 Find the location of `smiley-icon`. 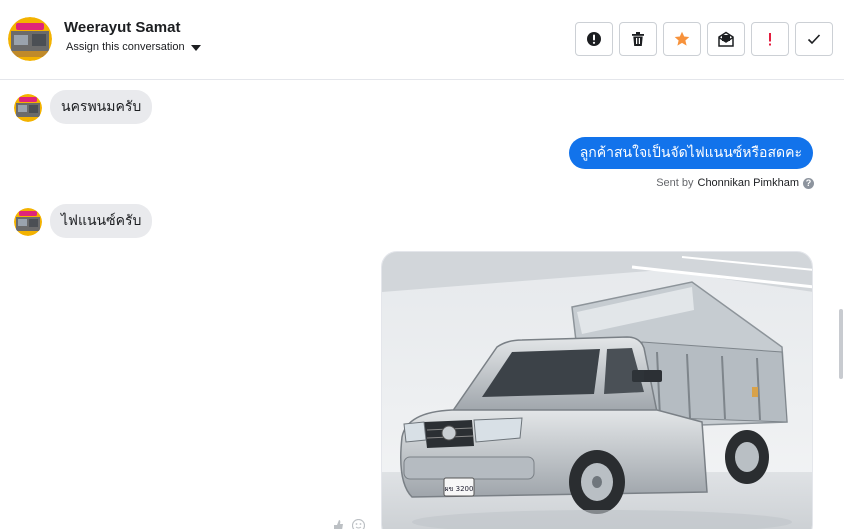

smiley-icon is located at coordinates (358, 524).